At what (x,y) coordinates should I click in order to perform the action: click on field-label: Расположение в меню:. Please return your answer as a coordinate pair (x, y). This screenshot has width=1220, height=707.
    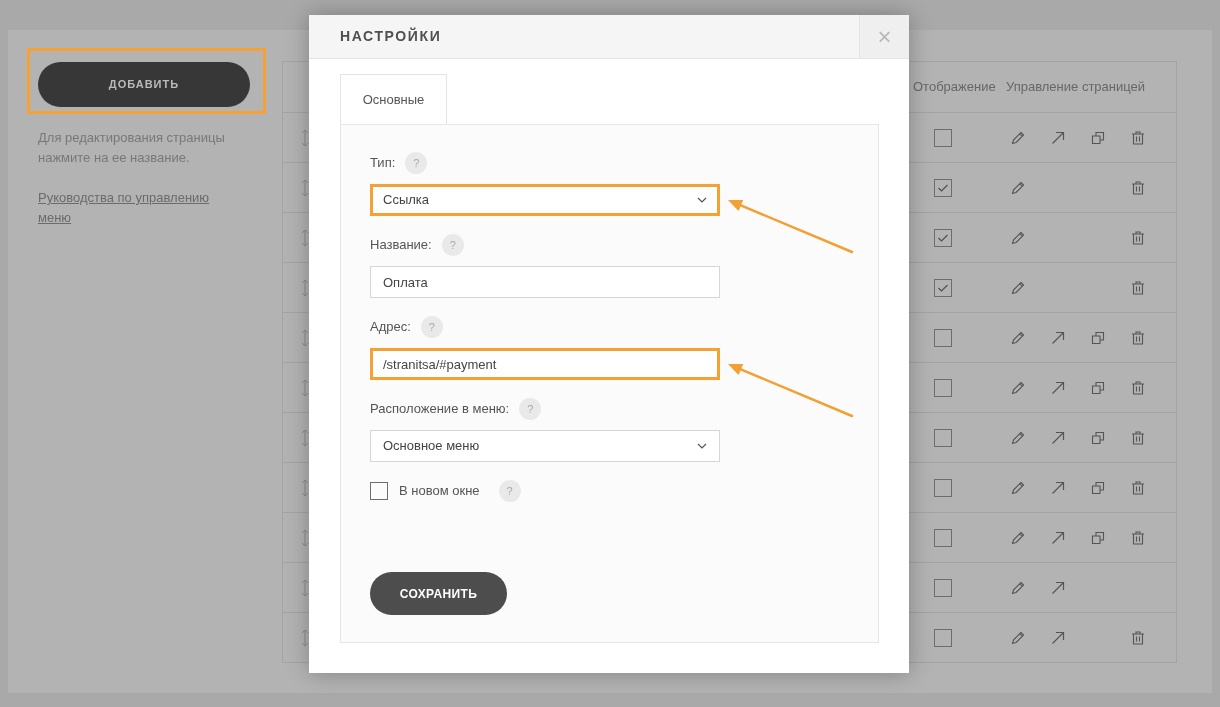
    Looking at the image, I should click on (440, 409).